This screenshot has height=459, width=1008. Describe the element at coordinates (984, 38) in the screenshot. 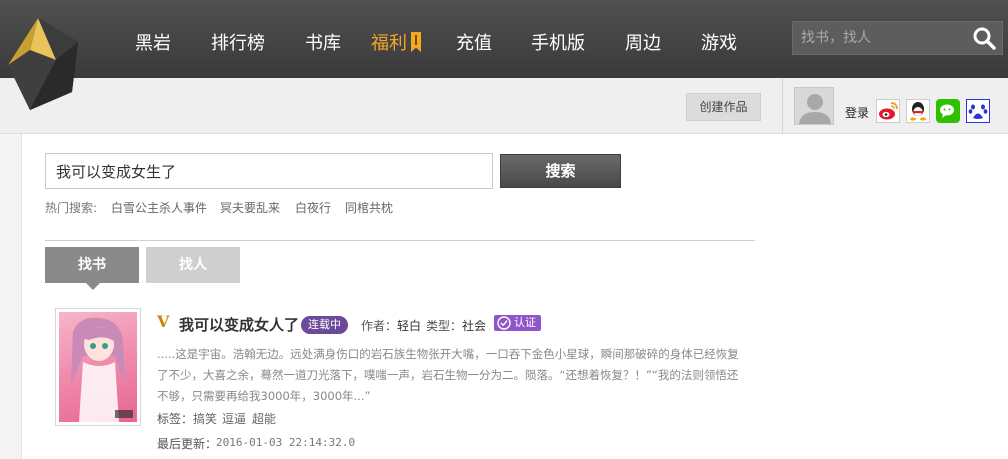

I see `search-icon` at that location.